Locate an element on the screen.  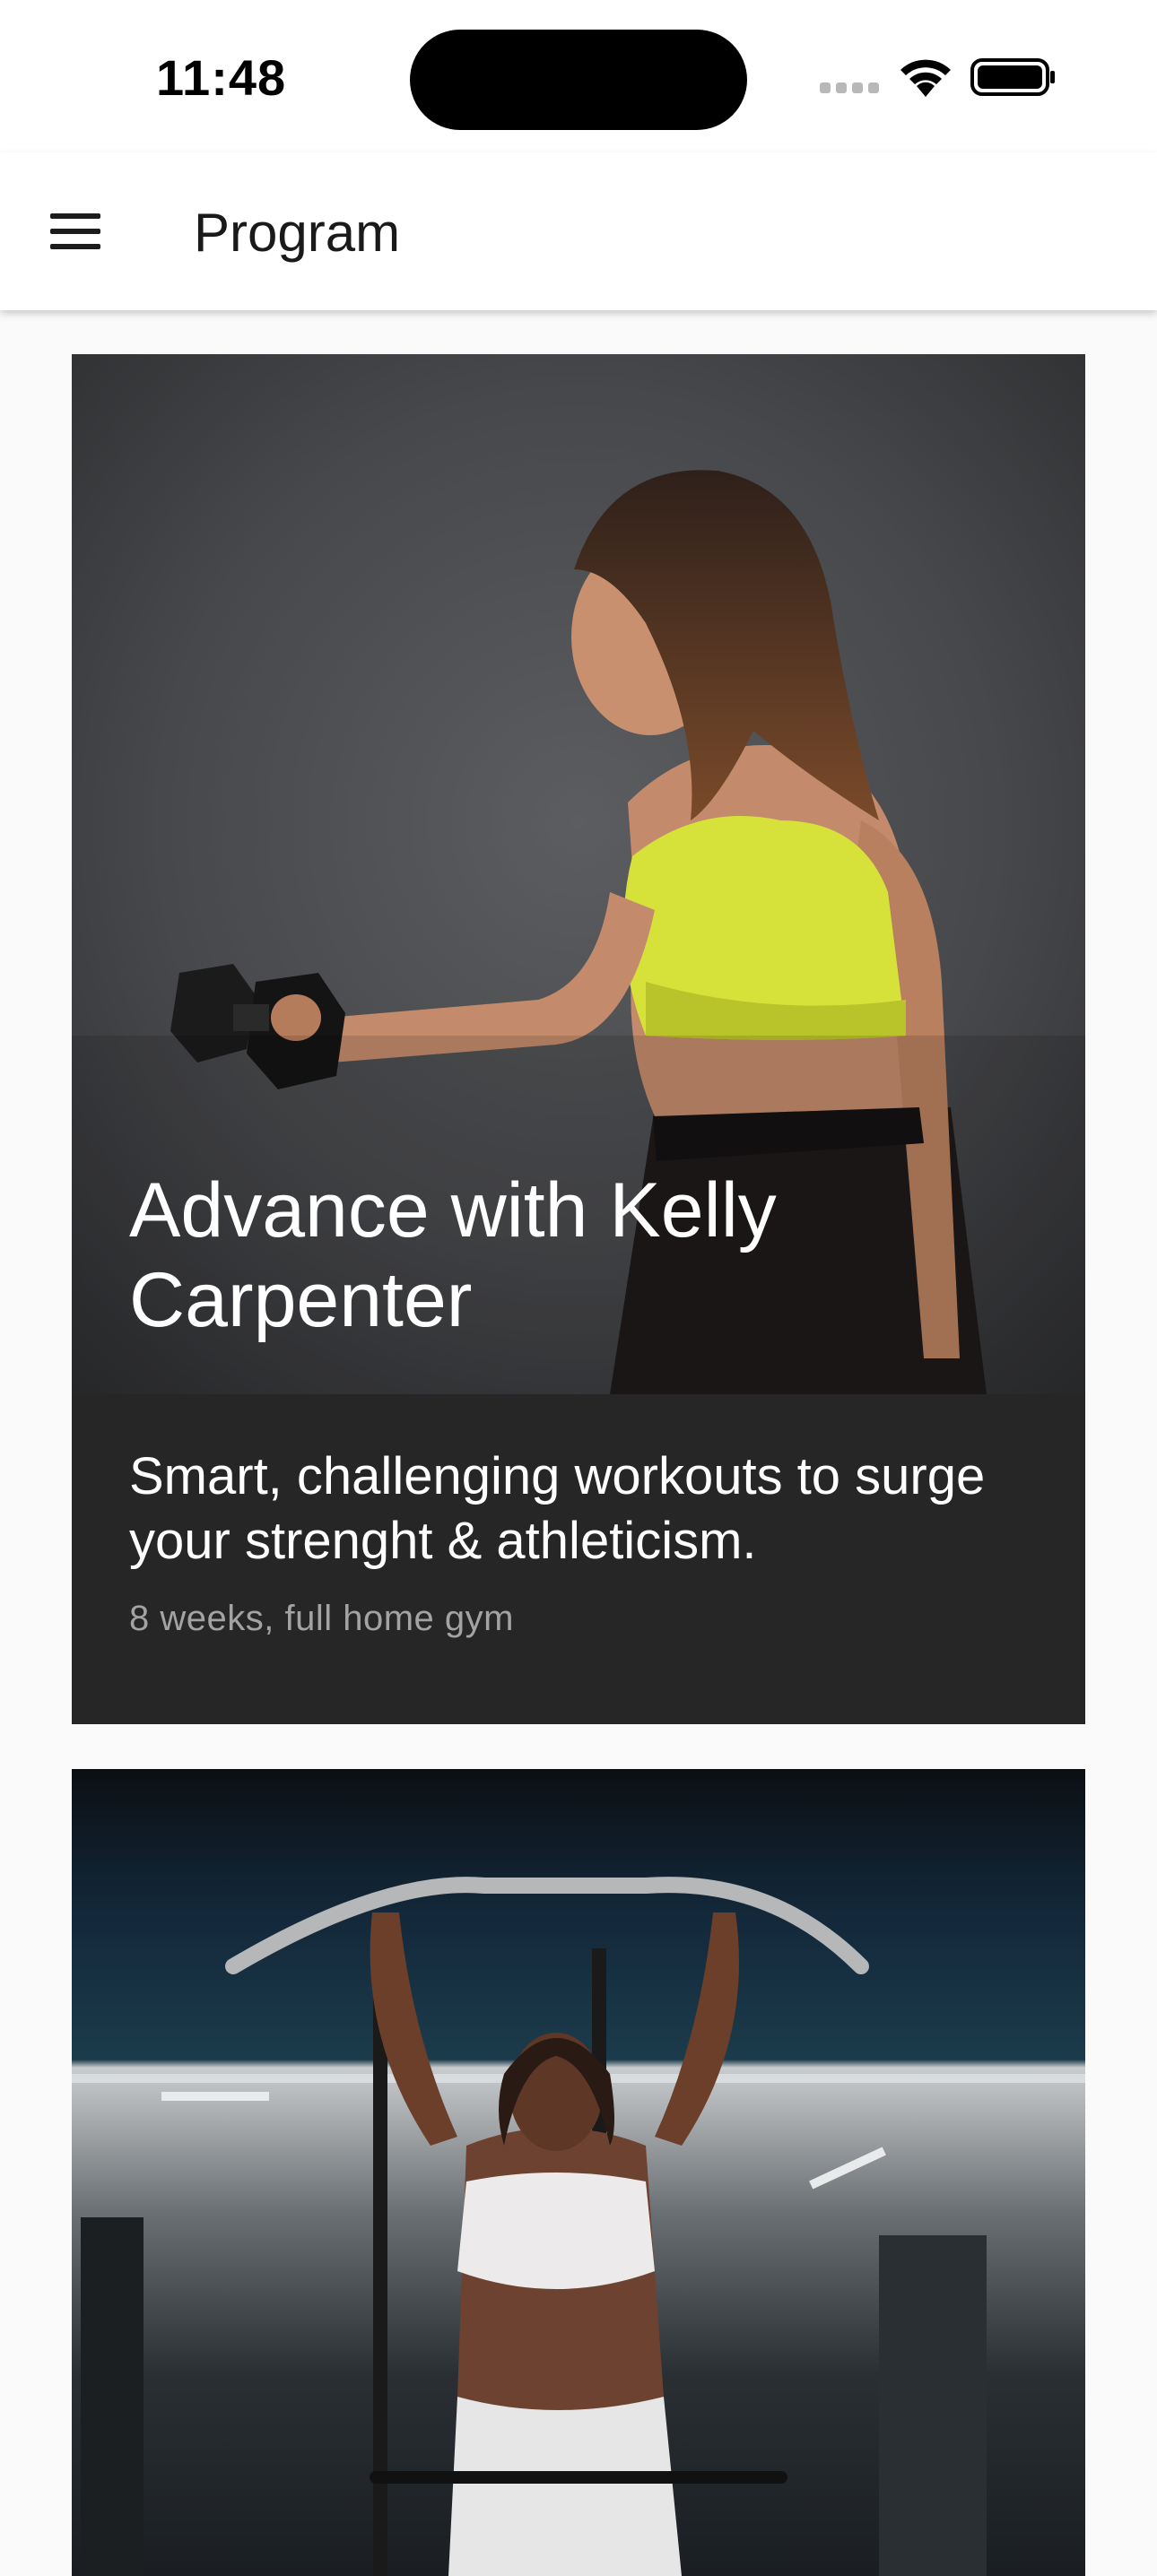
wifi-icon is located at coordinates (925, 78).